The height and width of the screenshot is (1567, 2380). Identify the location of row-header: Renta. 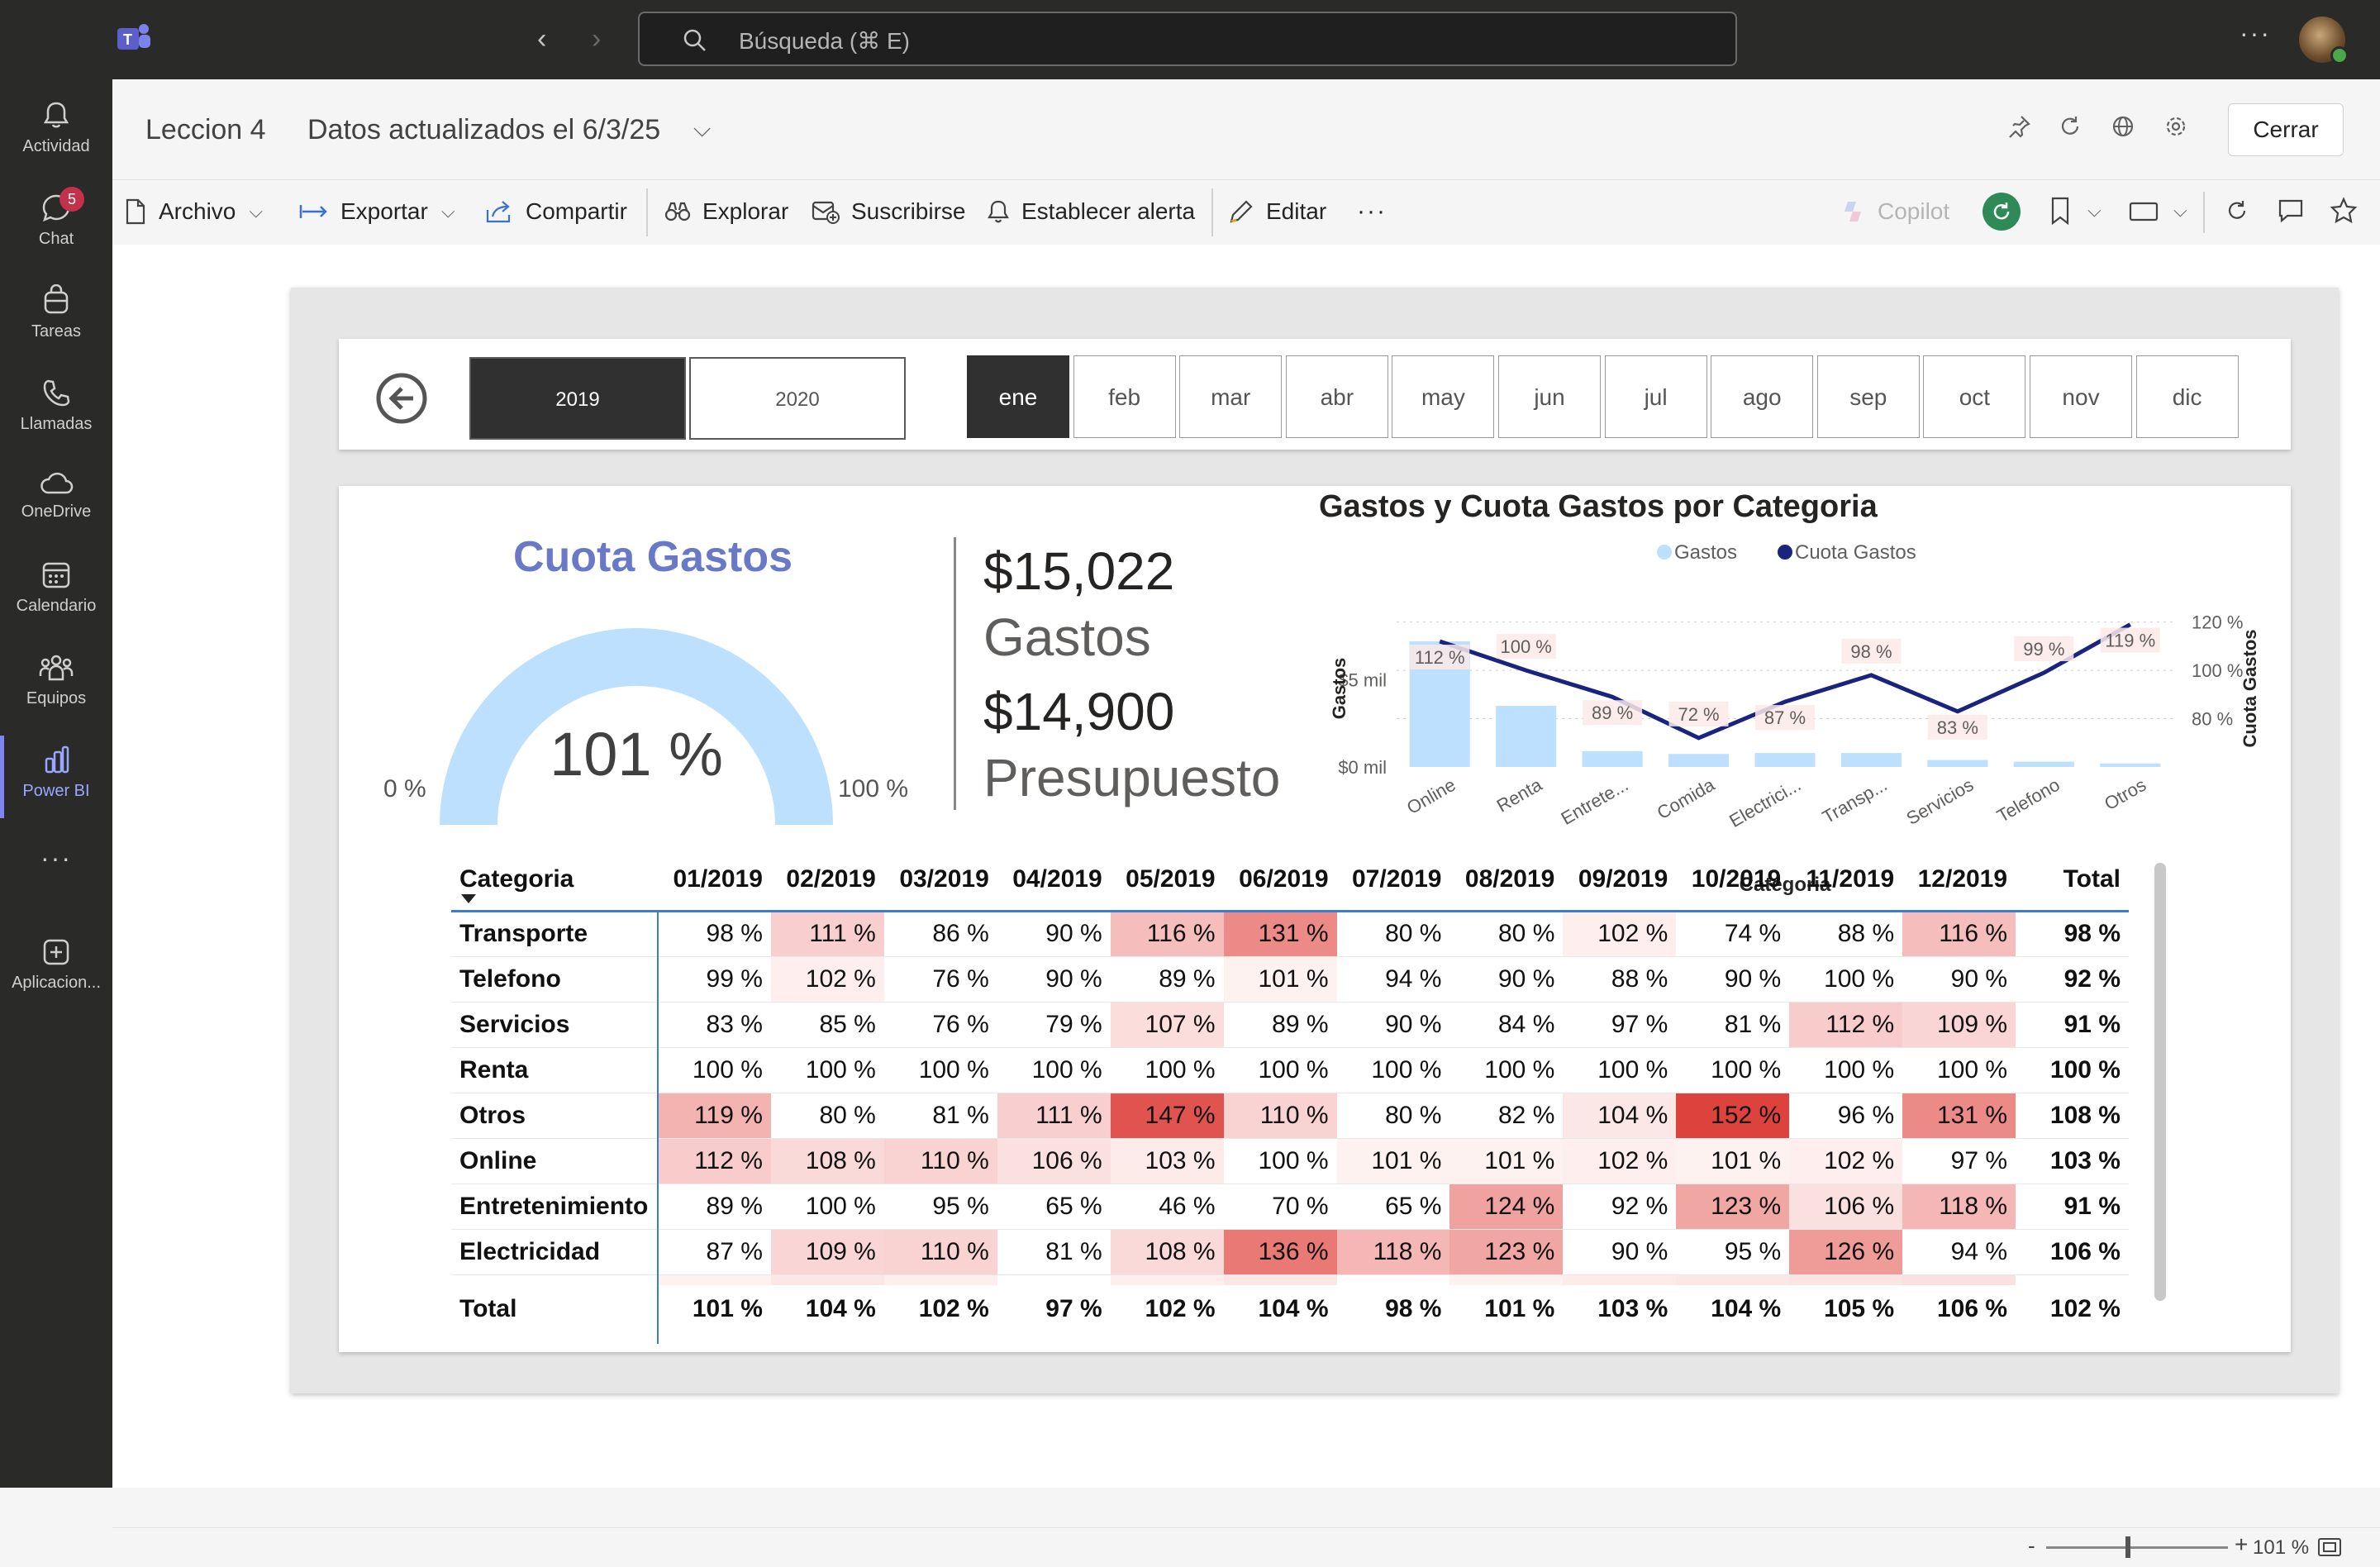
(555, 1070).